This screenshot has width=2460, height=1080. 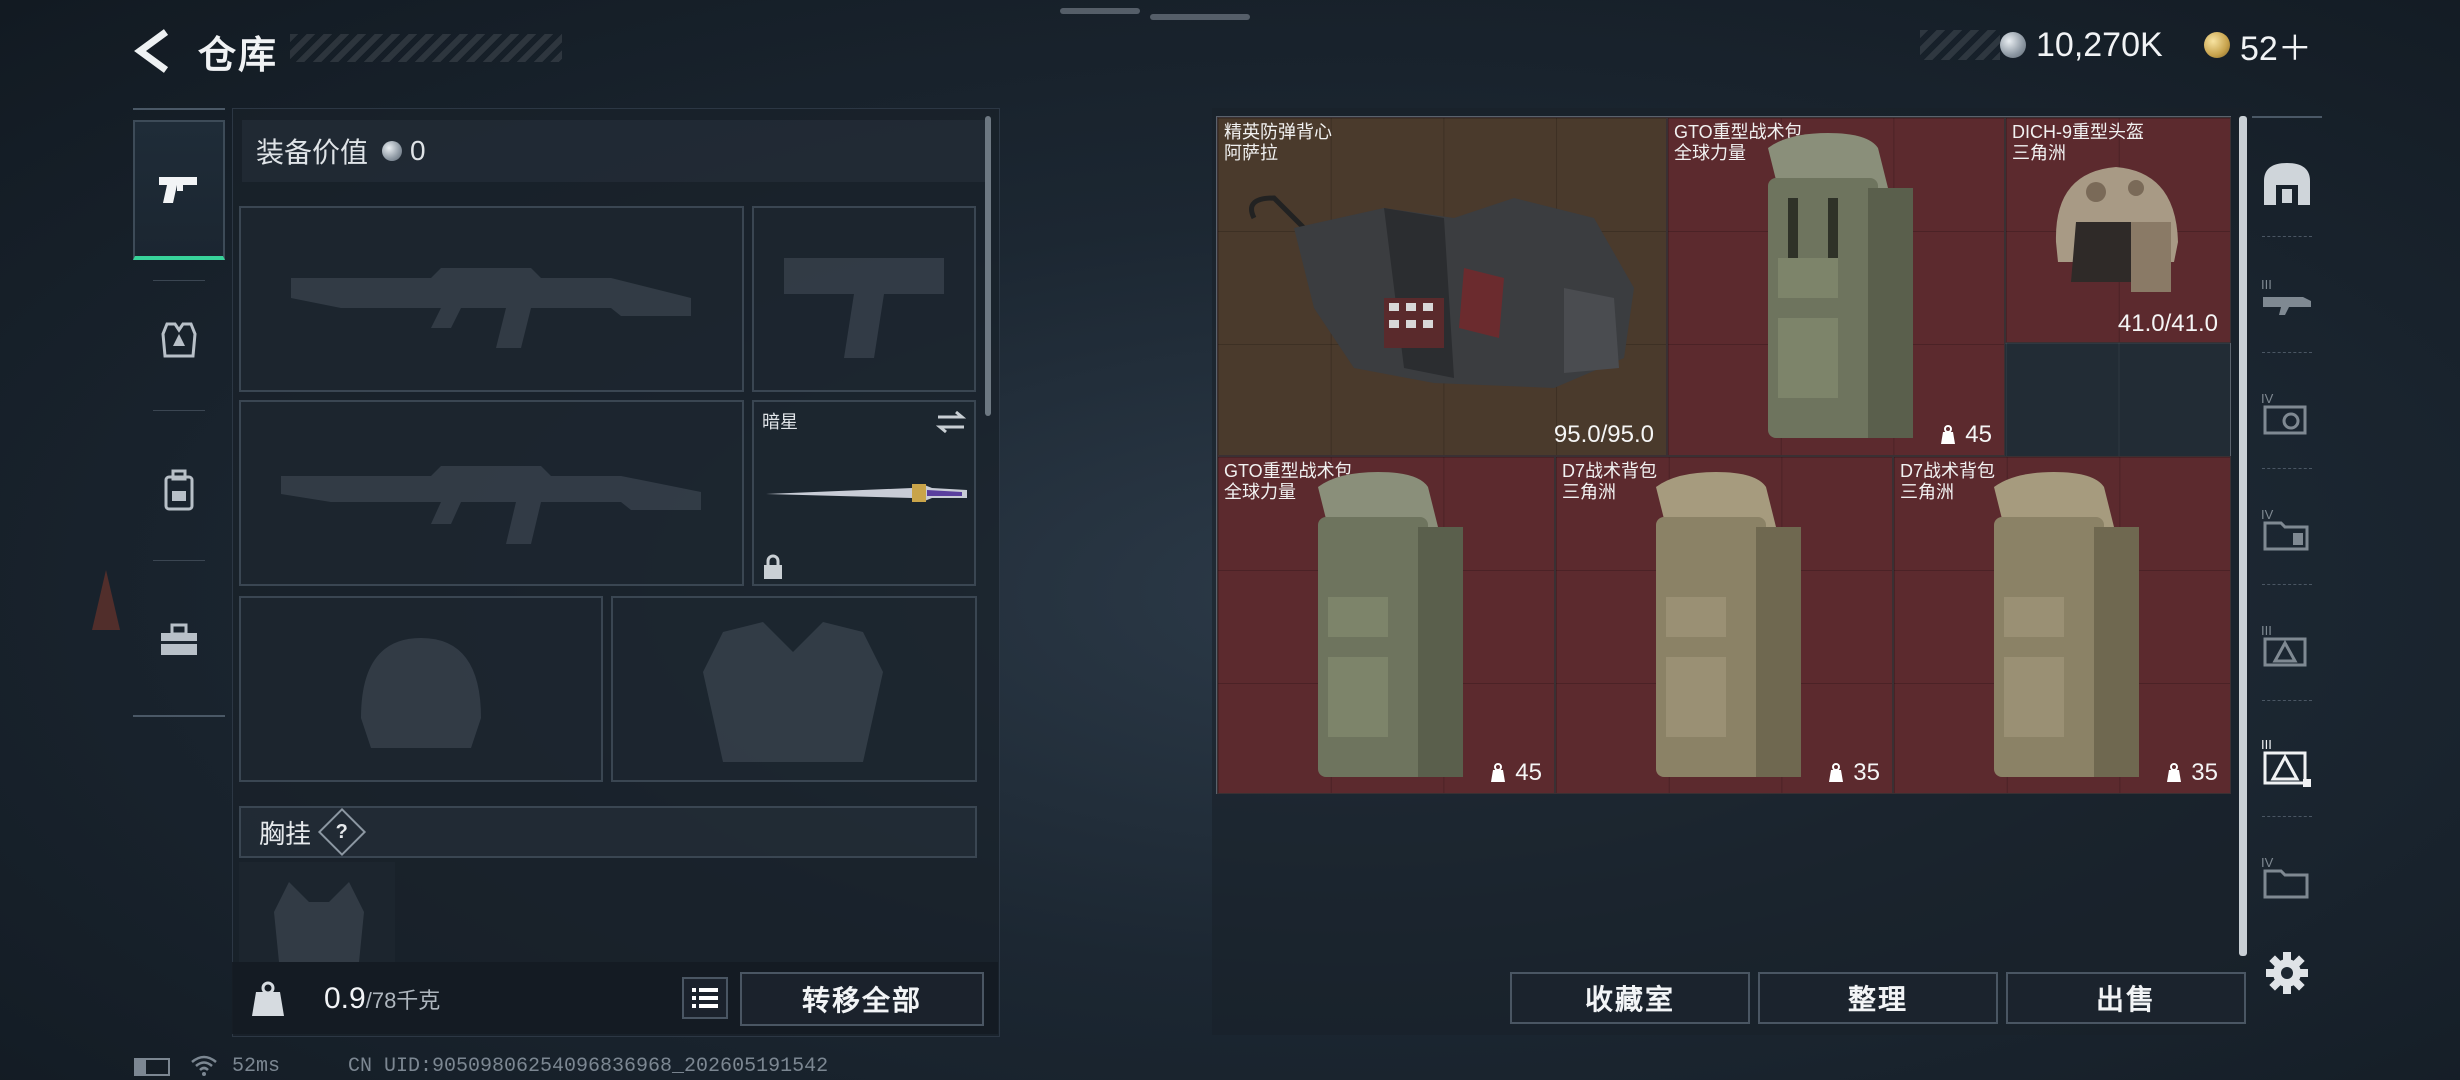 I want to click on help-label: ?, so click(x=342, y=831).